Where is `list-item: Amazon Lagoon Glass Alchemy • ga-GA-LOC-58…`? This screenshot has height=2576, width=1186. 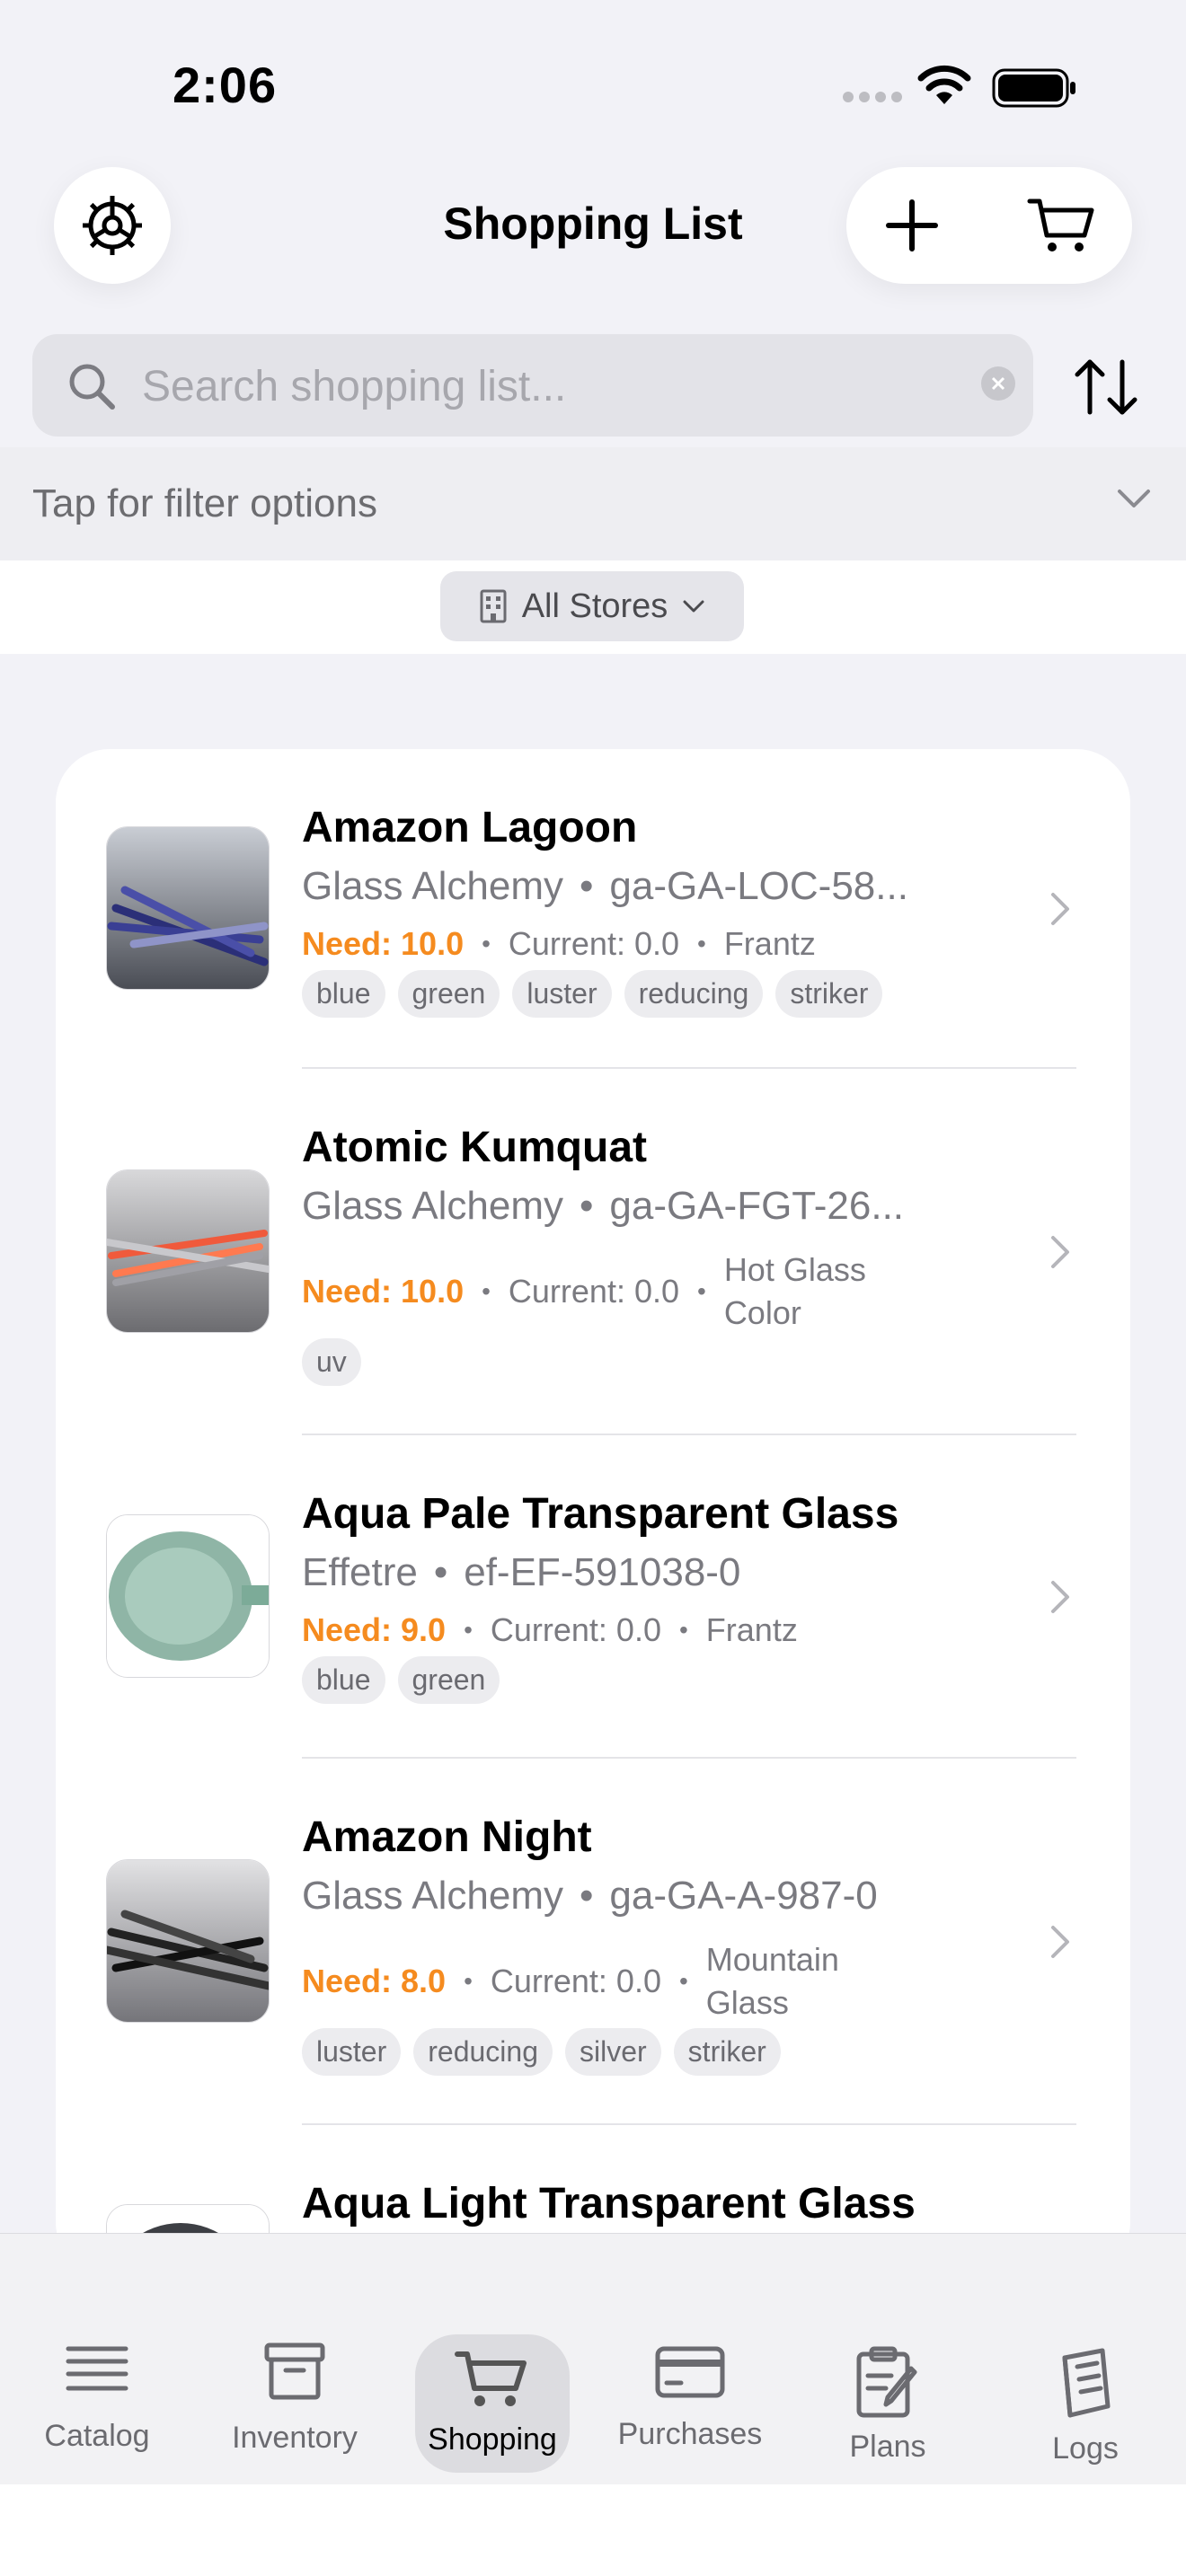
list-item: Amazon Lagoon Glass Alchemy • ga-GA-LOC-58… is located at coordinates (593, 909).